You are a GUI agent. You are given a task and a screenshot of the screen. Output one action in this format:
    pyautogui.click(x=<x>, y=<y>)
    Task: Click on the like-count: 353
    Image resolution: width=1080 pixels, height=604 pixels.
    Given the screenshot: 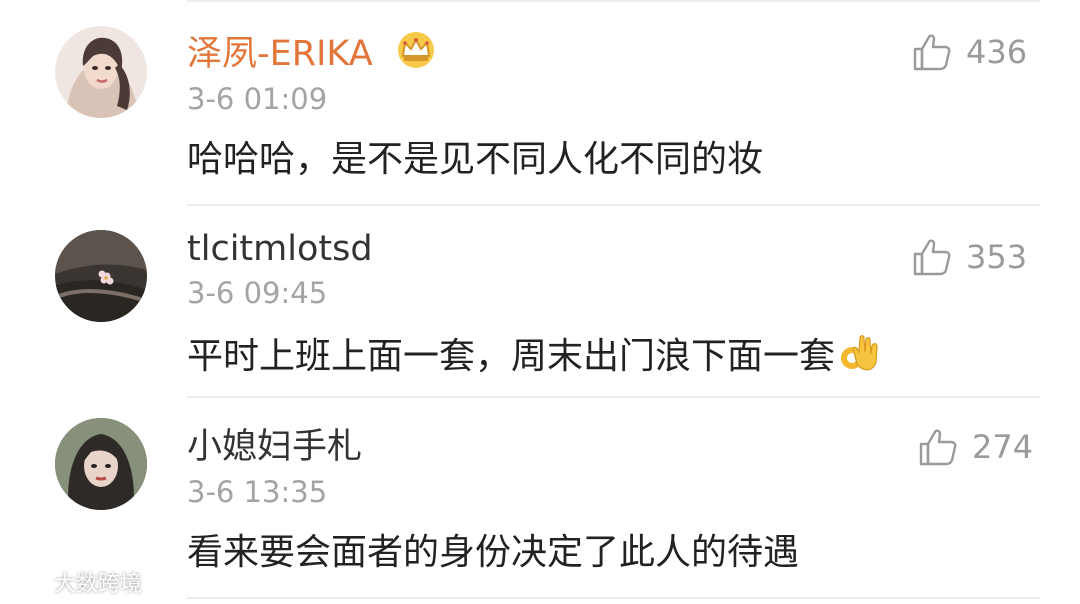 What is the action you would take?
    pyautogui.click(x=997, y=257)
    